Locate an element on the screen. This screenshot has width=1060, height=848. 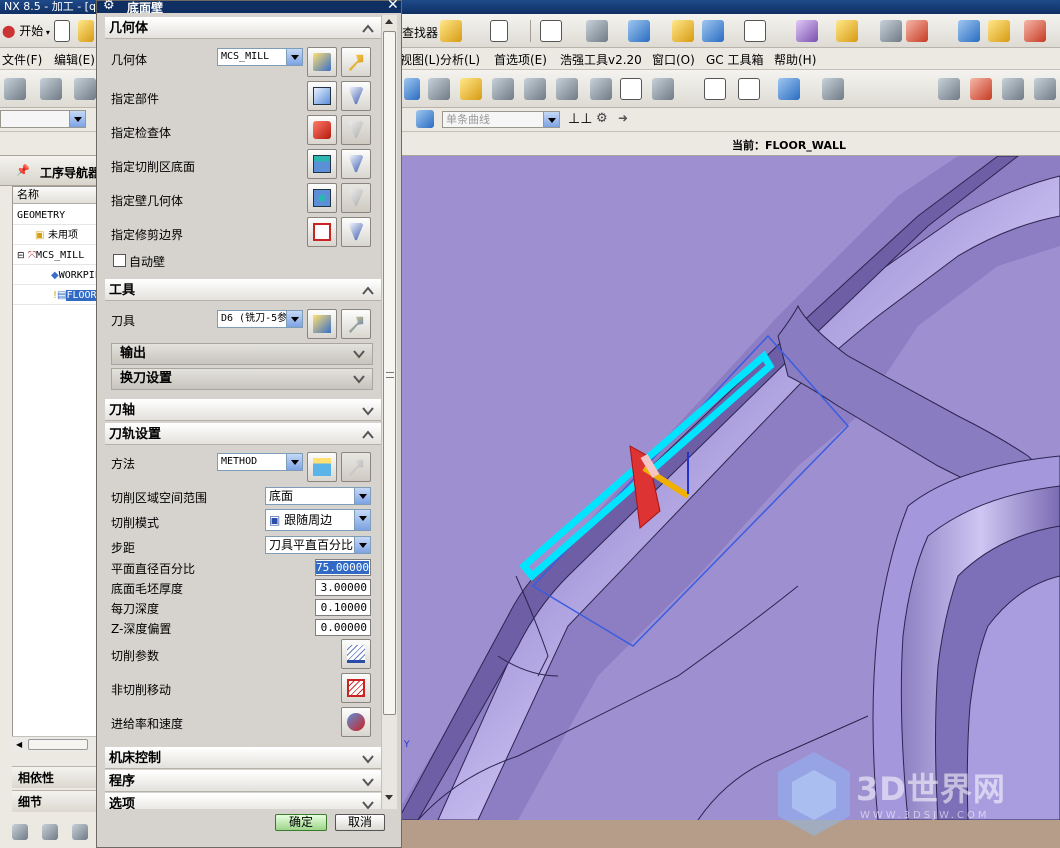
pin-icon: 📌 is located at coordinates (23, 170).